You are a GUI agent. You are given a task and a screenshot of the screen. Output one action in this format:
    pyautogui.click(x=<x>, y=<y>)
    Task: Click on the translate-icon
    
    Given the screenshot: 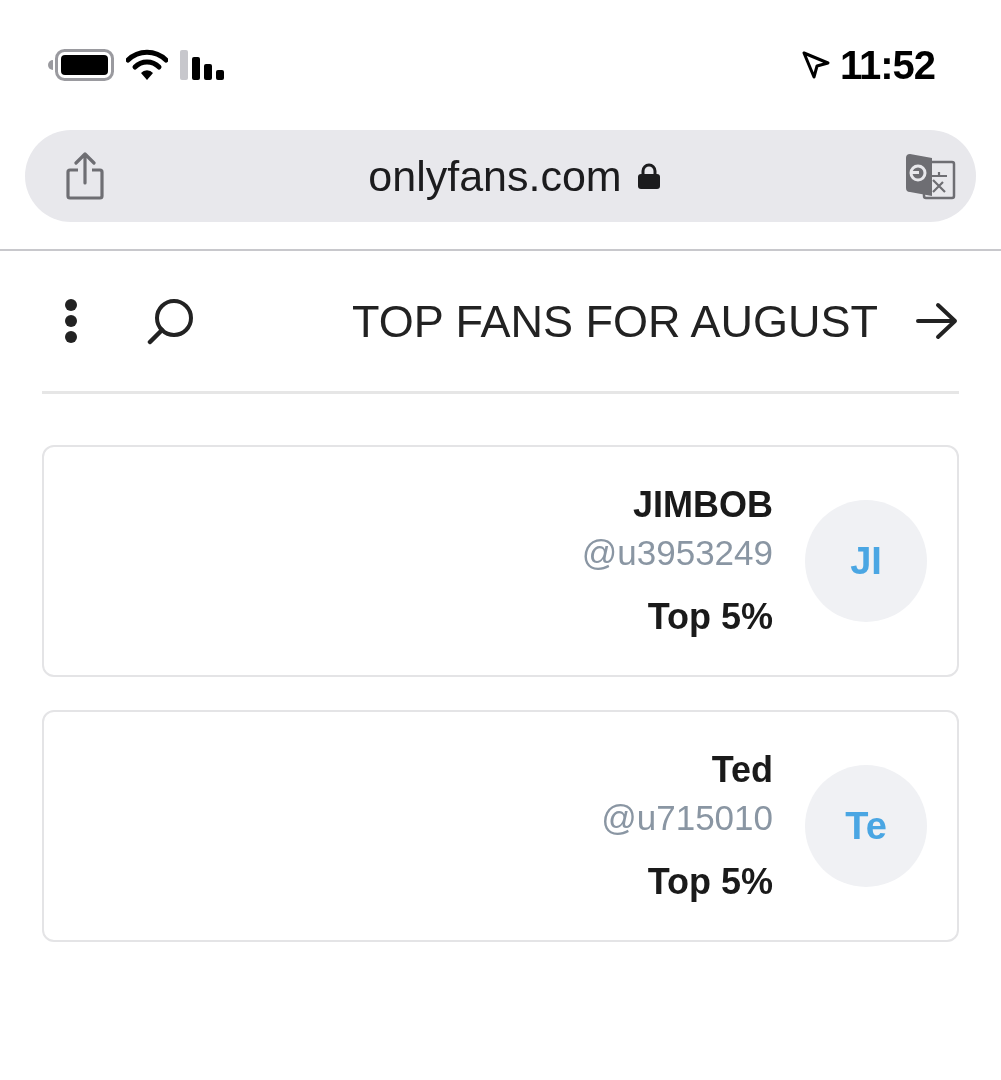 What is the action you would take?
    pyautogui.click(x=930, y=176)
    